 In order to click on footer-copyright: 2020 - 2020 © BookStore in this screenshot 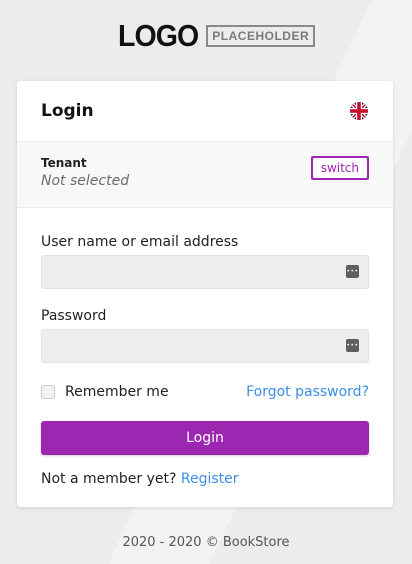, I will do `click(206, 542)`.